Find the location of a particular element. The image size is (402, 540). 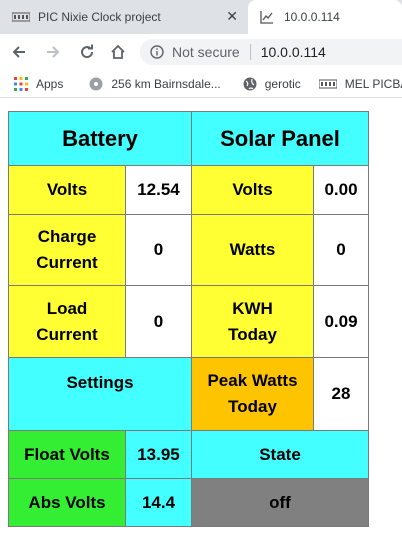

back-icon is located at coordinates (19, 52).